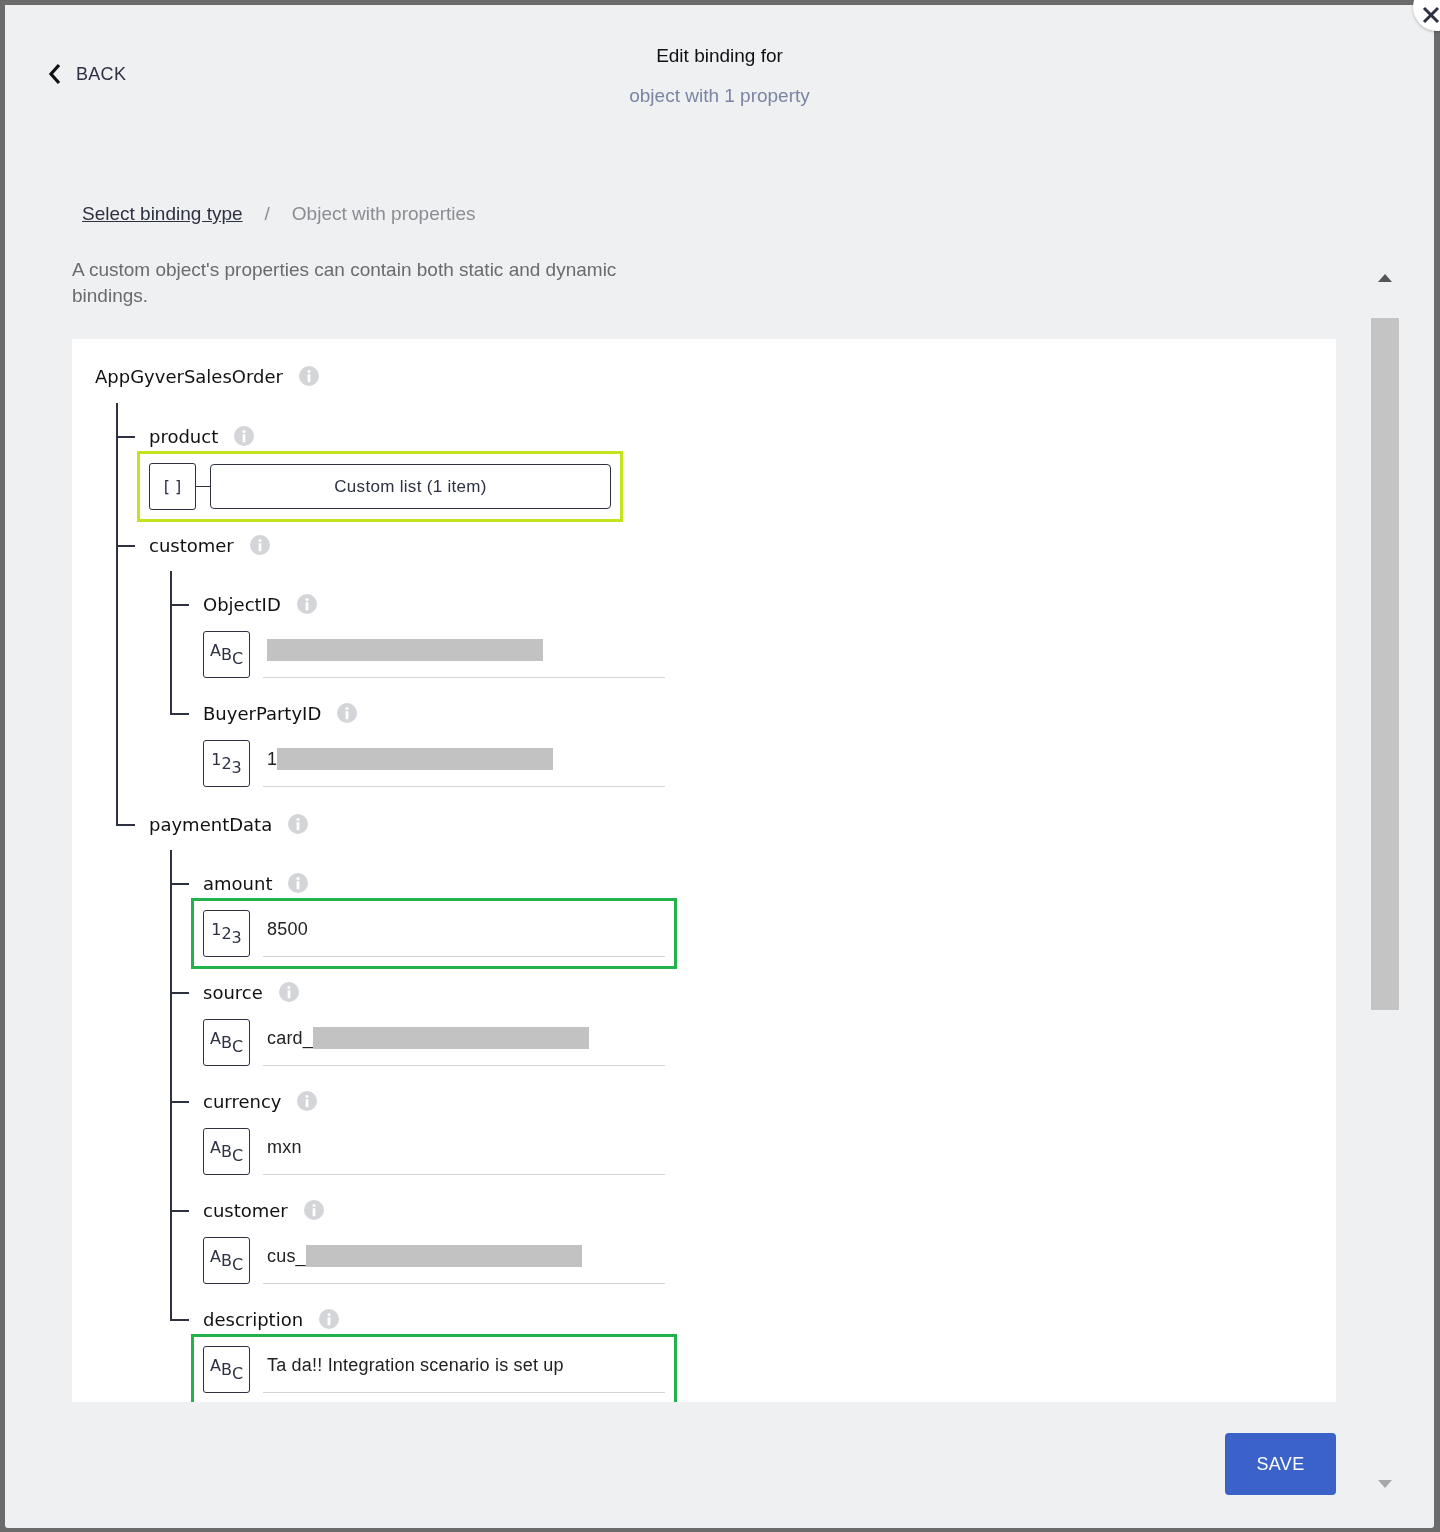  I want to click on description-text: A custom object's properties can contain both static and dynamic bindings., so click(345, 283).